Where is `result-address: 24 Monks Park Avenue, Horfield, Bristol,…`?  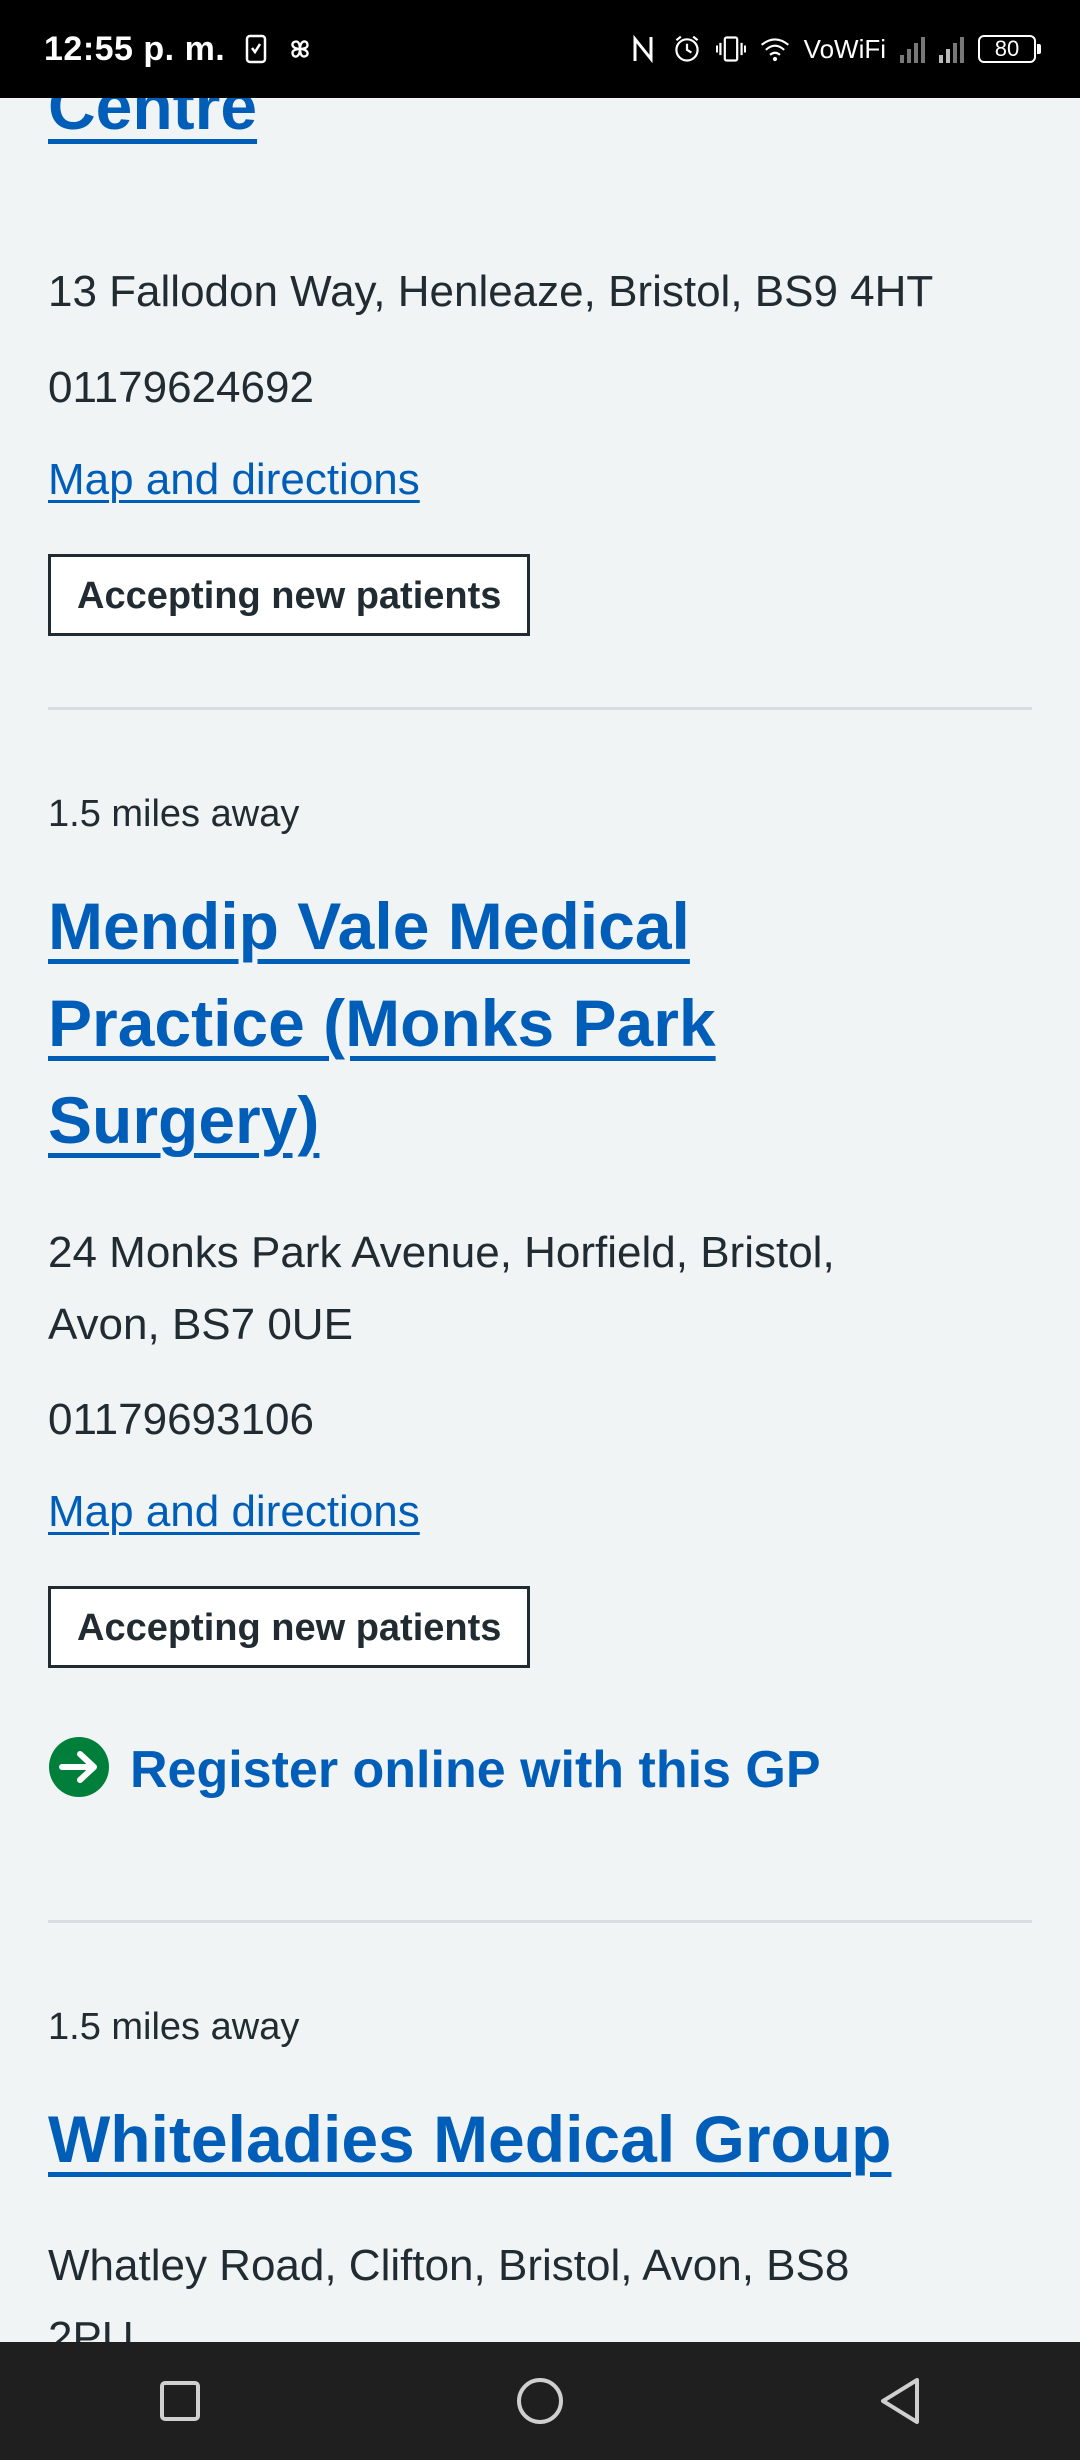
result-address: 24 Monks Park Avenue, Horfield, Bristol,… is located at coordinates (441, 1289).